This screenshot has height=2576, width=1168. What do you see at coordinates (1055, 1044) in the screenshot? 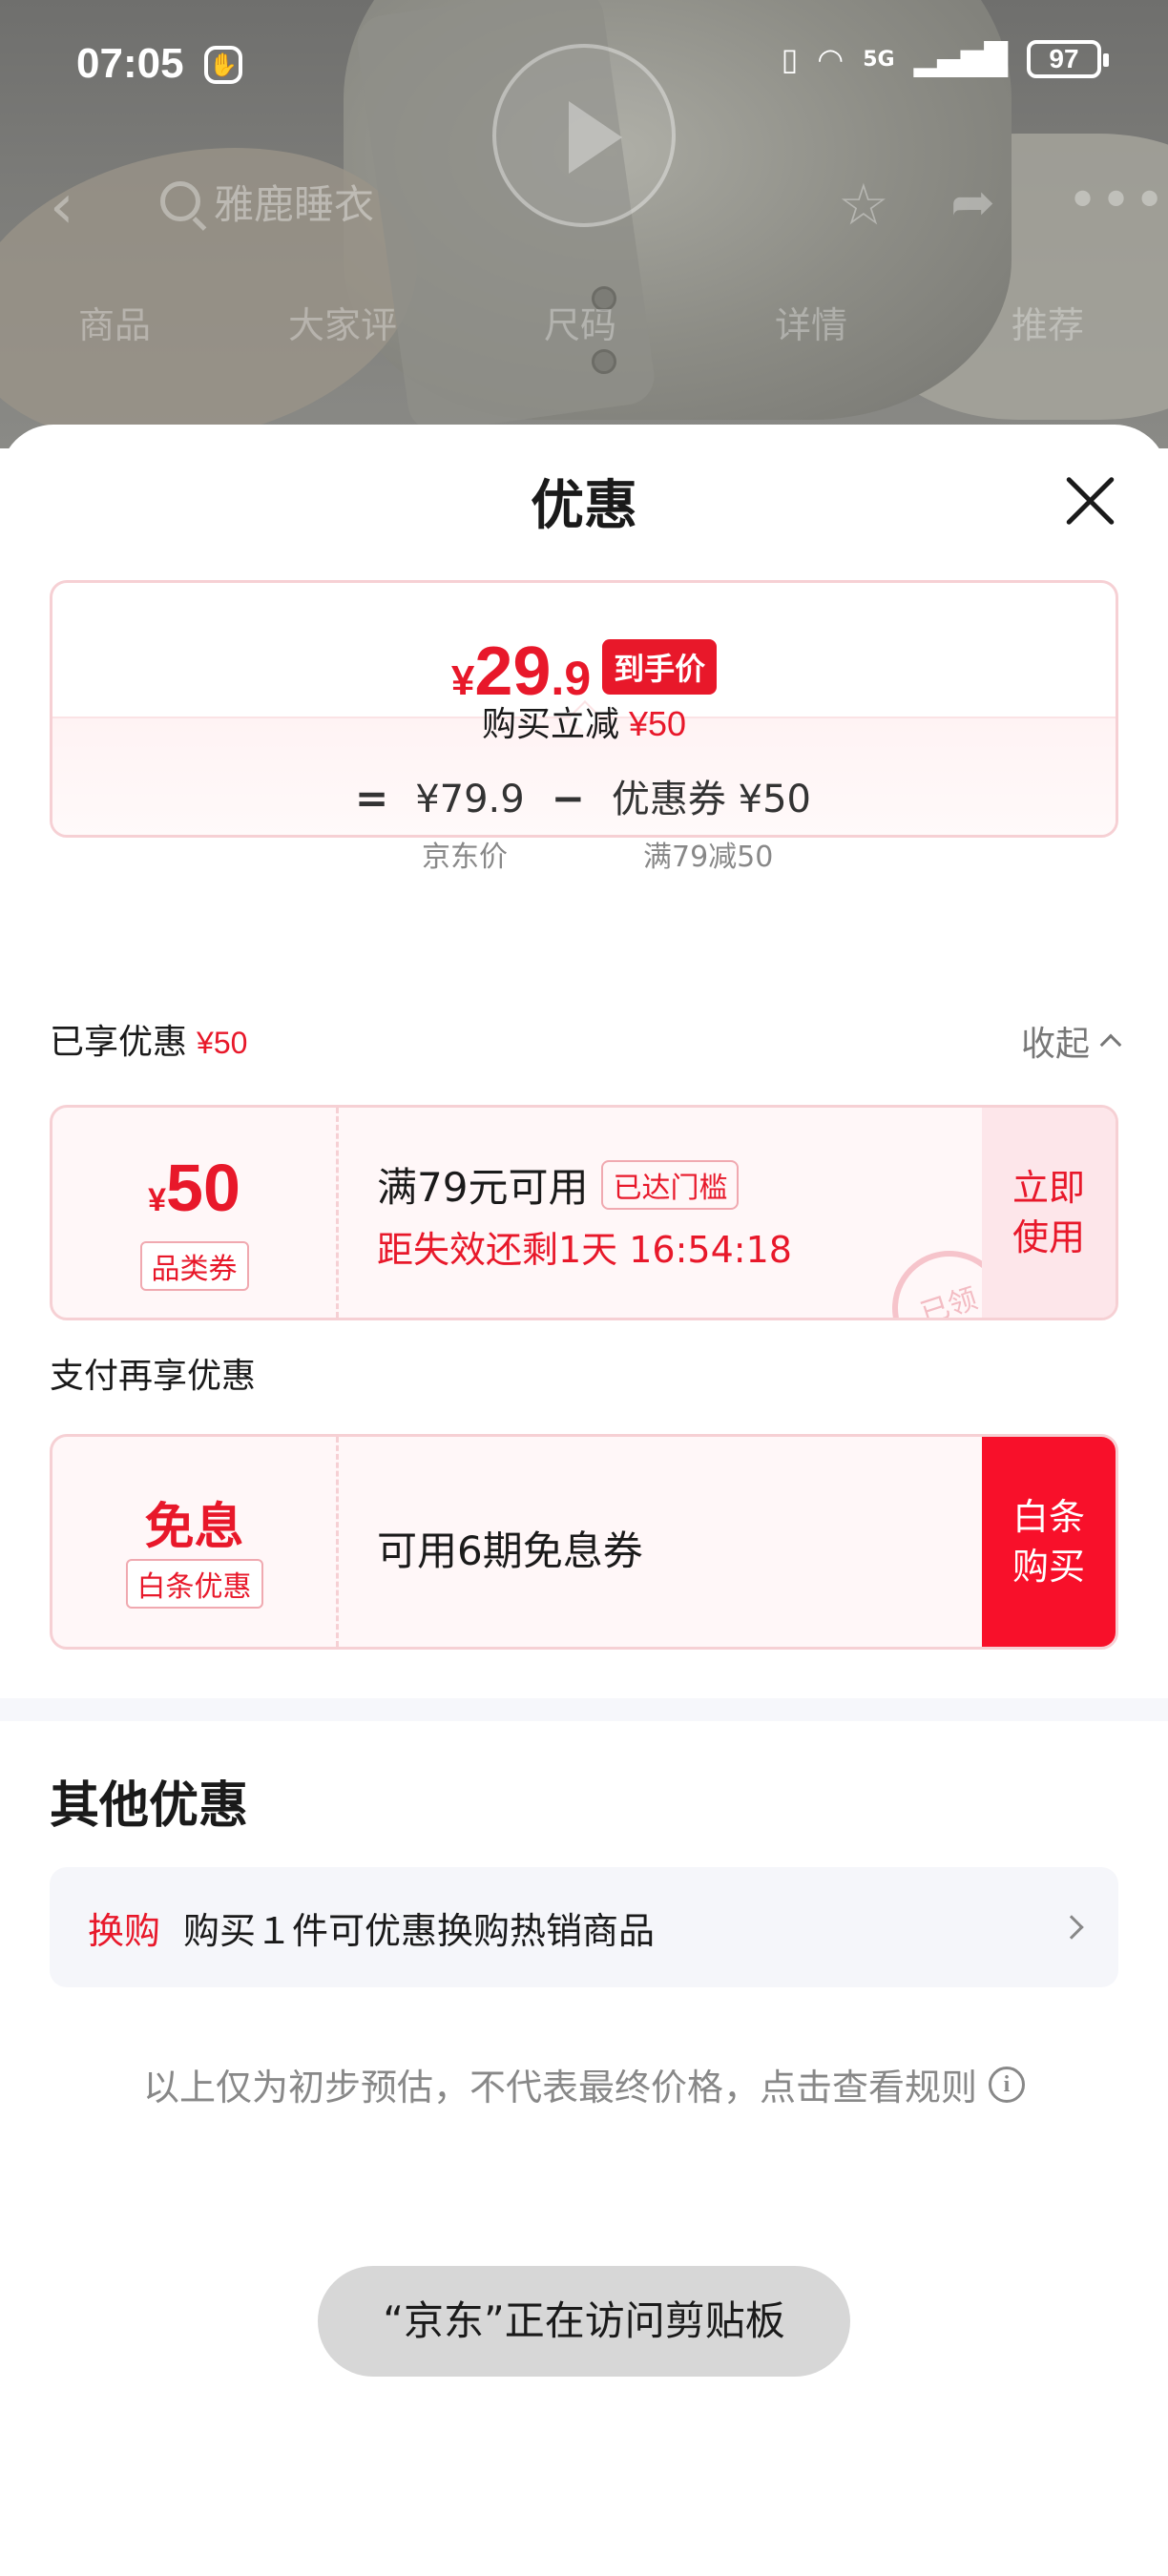
I see `collapse-label: 收起` at bounding box center [1055, 1044].